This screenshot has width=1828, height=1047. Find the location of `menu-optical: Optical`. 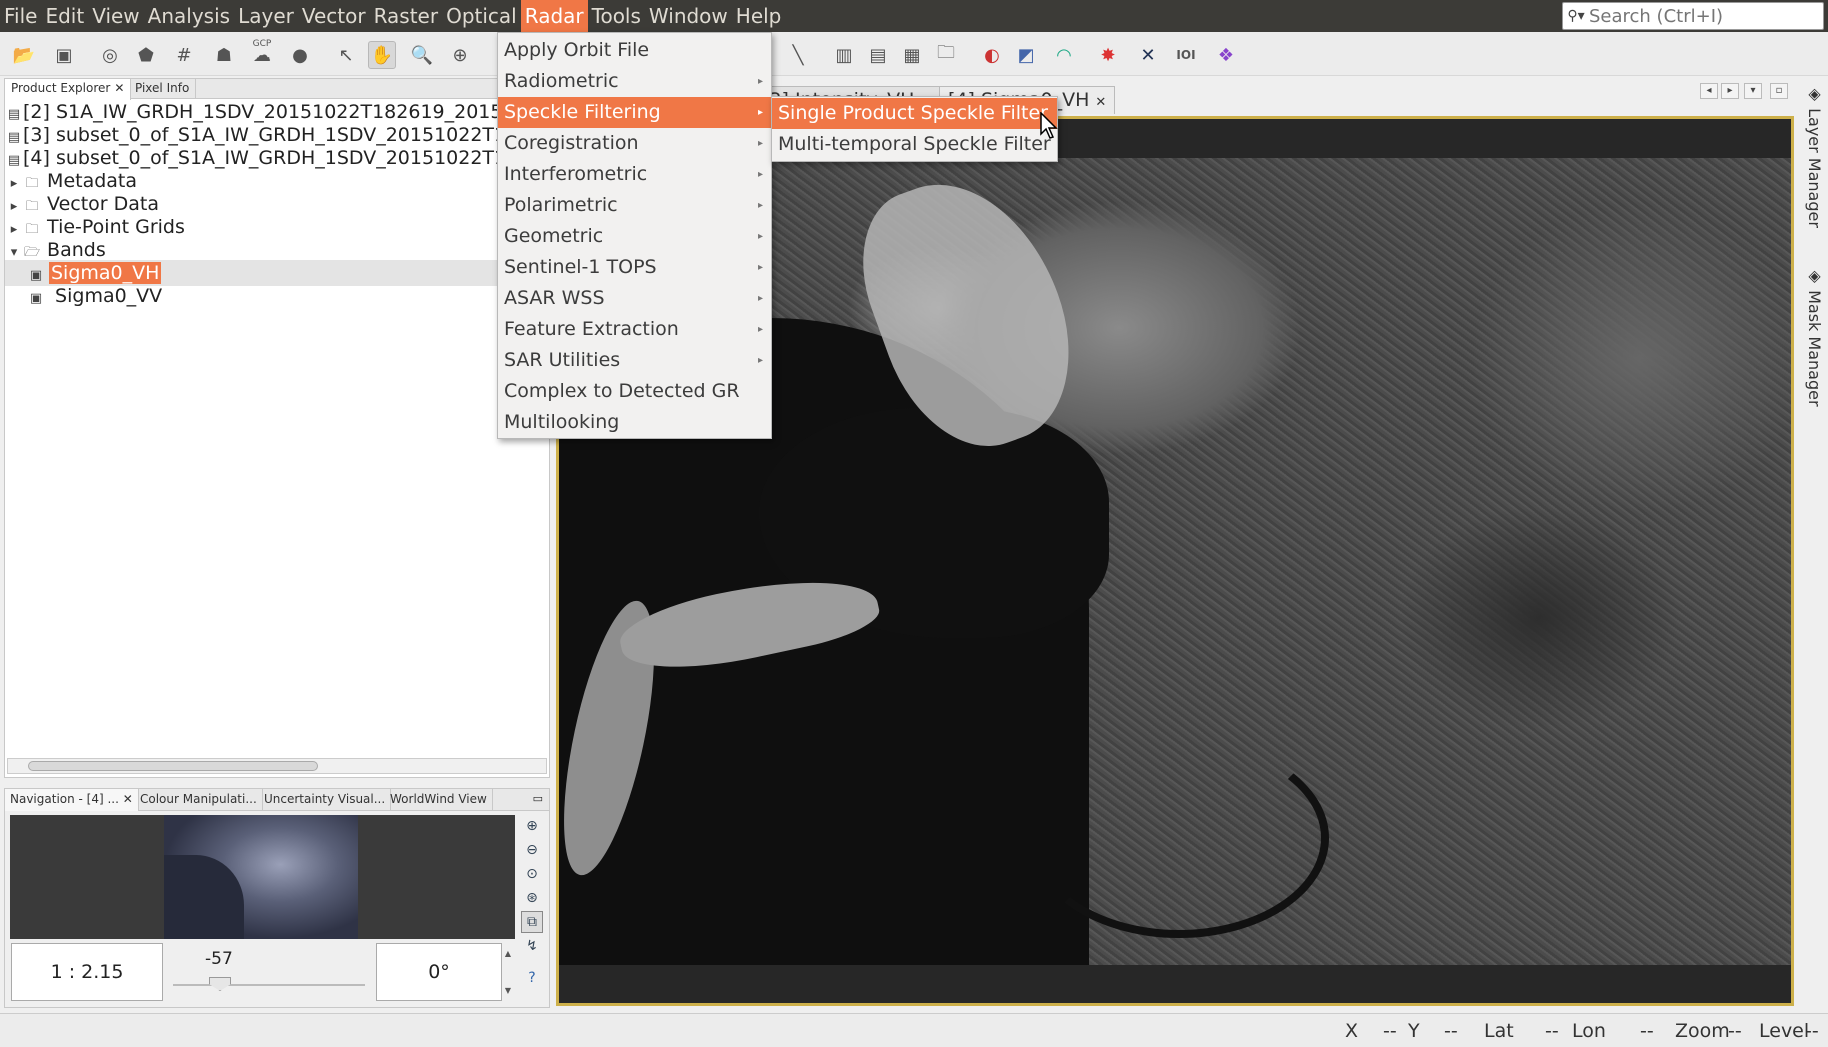

menu-optical: Optical is located at coordinates (481, 16).